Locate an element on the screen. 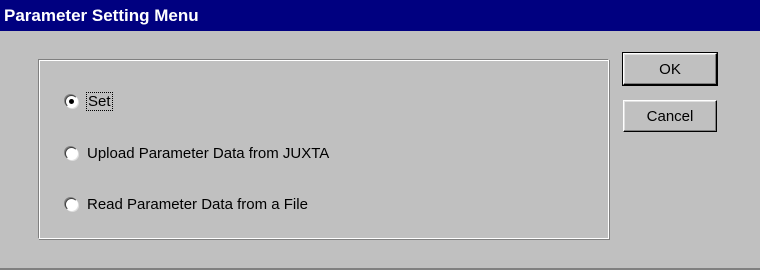 Image resolution: width=760 pixels, height=270 pixels. option-set: Set is located at coordinates (89, 101).